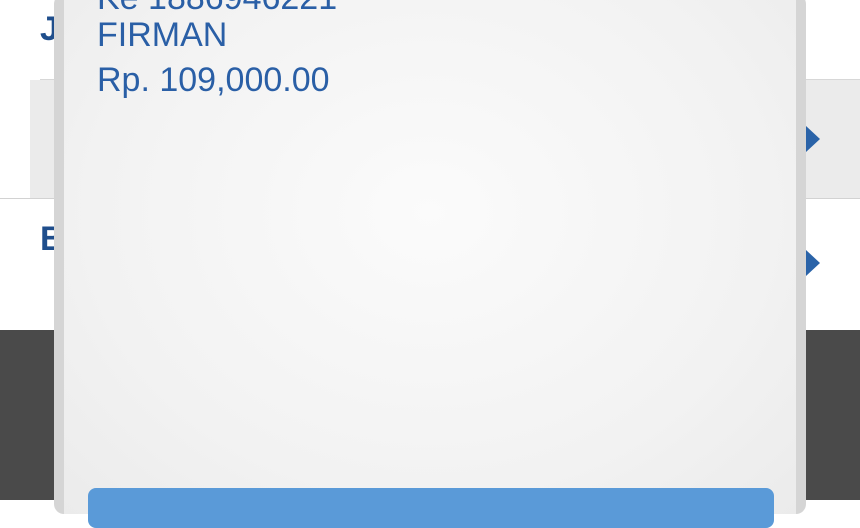 This screenshot has height=528, width=860. Describe the element at coordinates (162, 35) in the screenshot. I see `recipient-name: FIRMAN` at that location.